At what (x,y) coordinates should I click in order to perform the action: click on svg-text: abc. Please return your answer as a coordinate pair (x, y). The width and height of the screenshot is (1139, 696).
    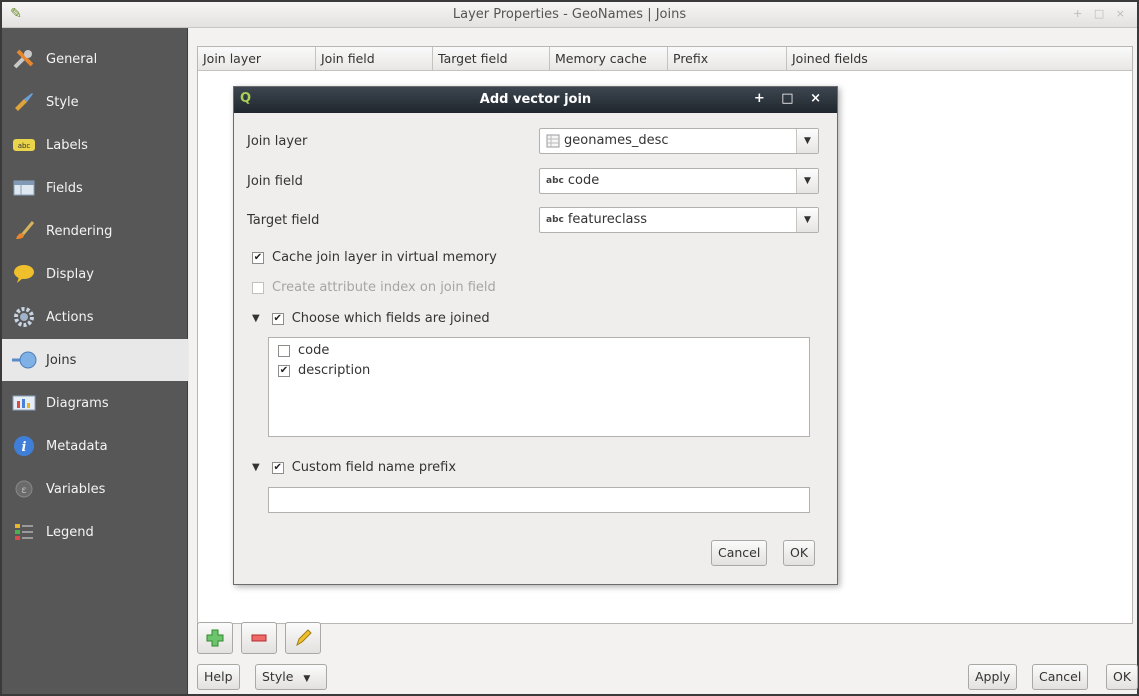
    Looking at the image, I should click on (24, 146).